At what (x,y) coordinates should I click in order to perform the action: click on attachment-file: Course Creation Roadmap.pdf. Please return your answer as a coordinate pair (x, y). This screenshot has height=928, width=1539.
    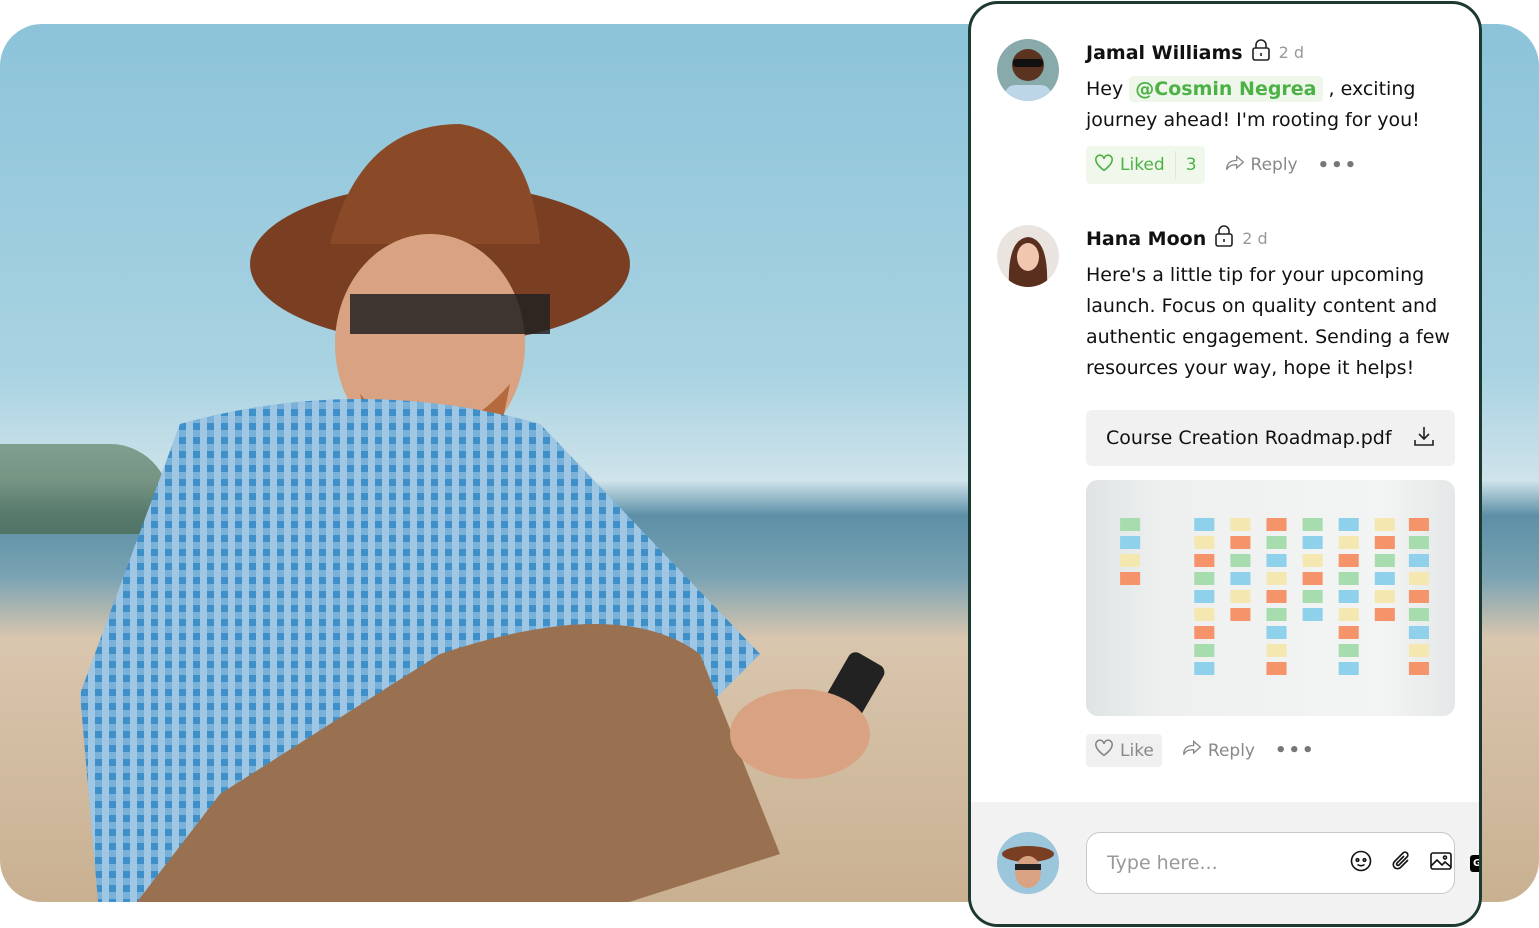
    Looking at the image, I should click on (1270, 438).